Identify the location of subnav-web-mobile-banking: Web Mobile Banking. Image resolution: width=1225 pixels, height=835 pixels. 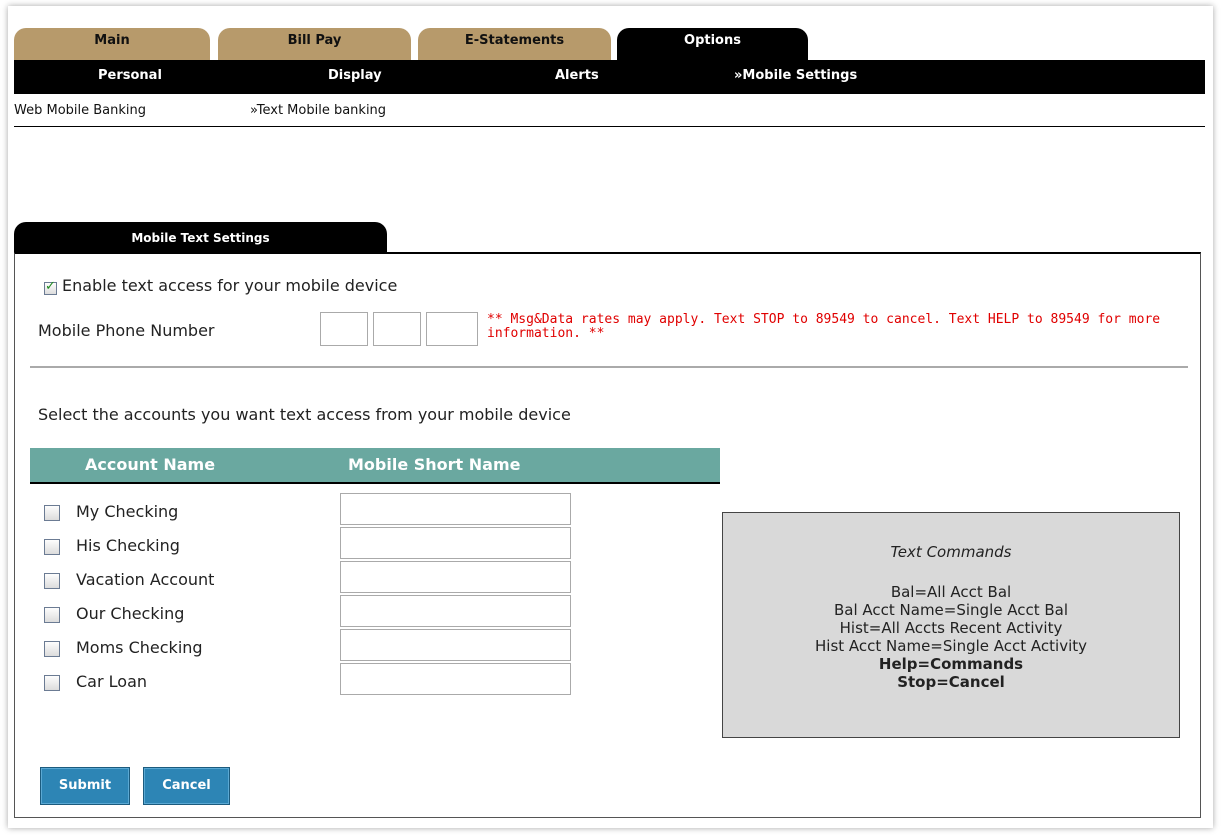
(80, 110).